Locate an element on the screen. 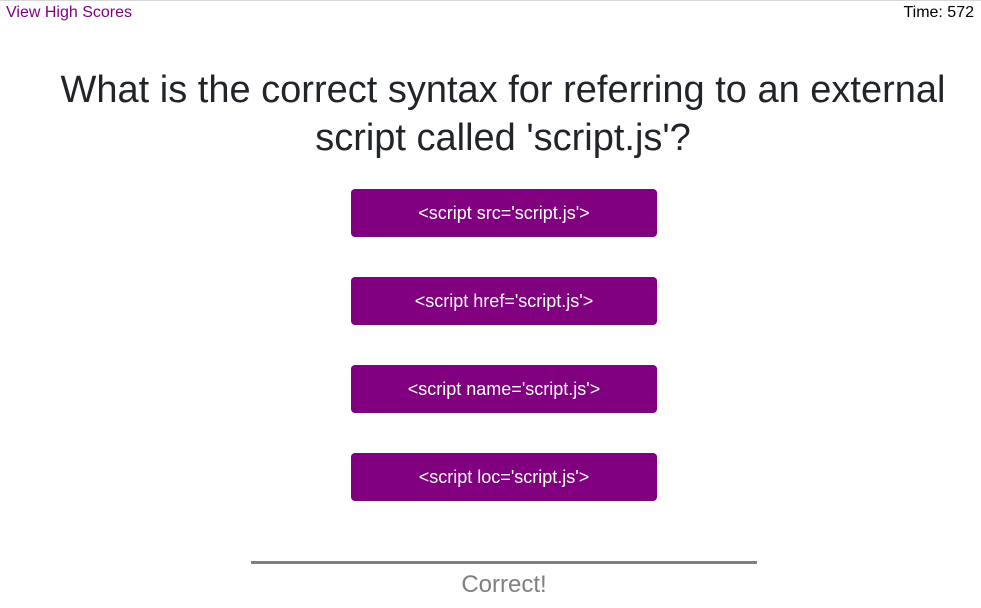  answer-button-2: <script href='script.js'> is located at coordinates (504, 301).